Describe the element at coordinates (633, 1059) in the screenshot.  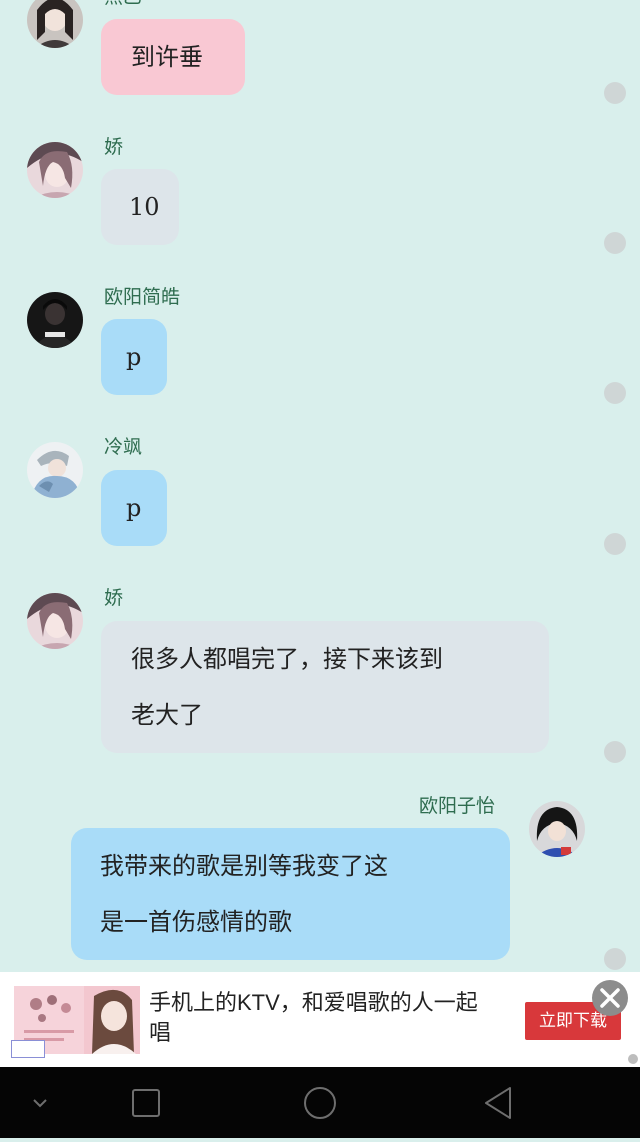
I see `ad-info-icon` at that location.